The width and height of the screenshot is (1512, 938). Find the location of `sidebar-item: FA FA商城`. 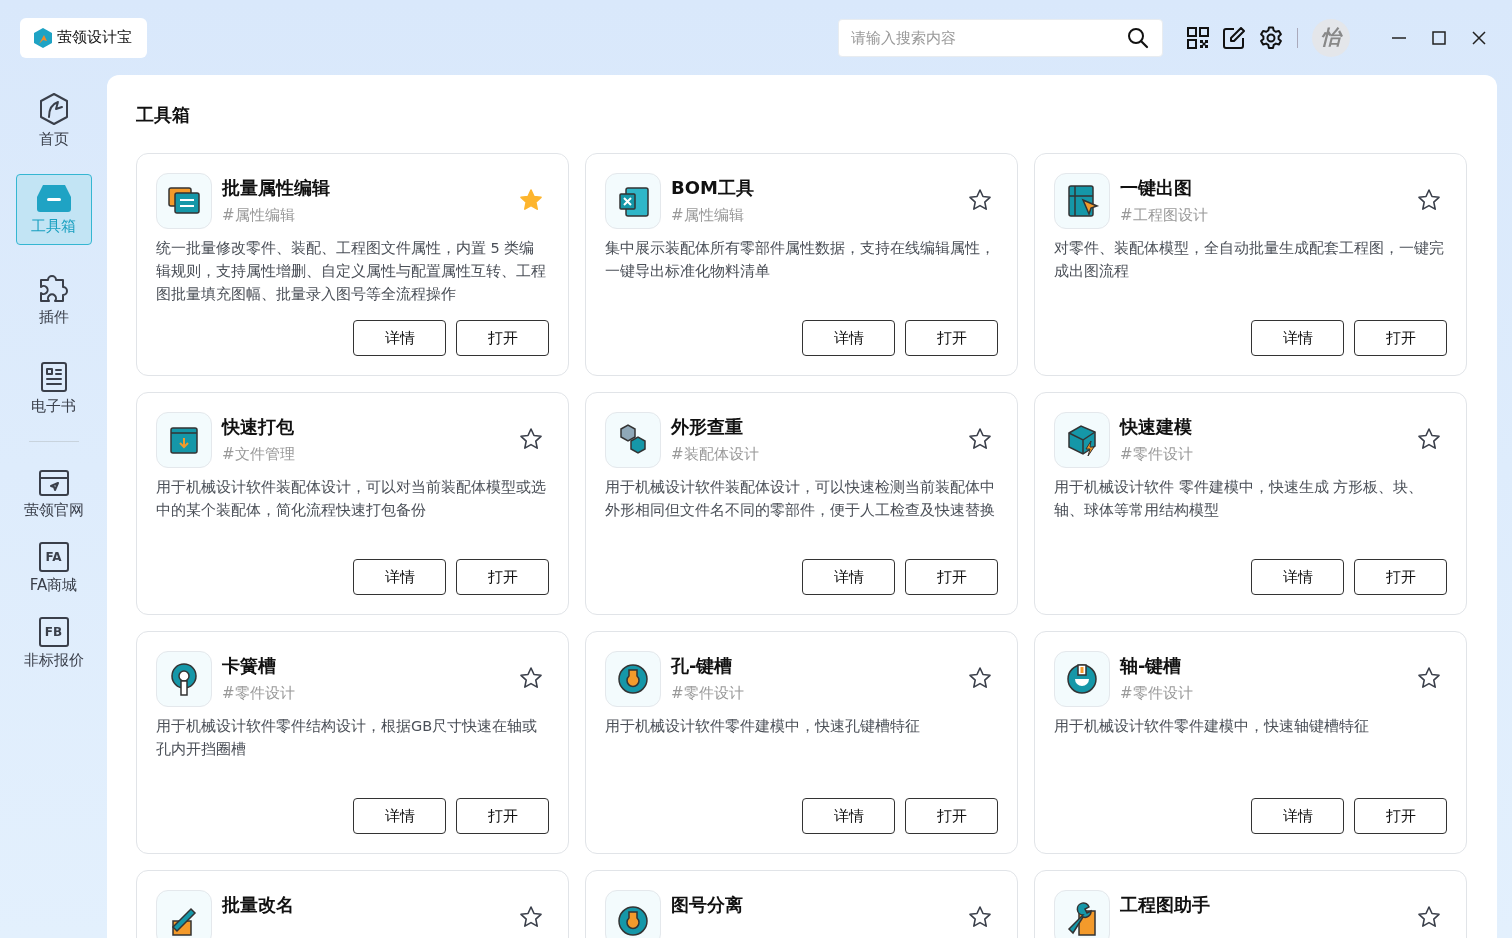

sidebar-item: FA FA商城 is located at coordinates (53, 568).